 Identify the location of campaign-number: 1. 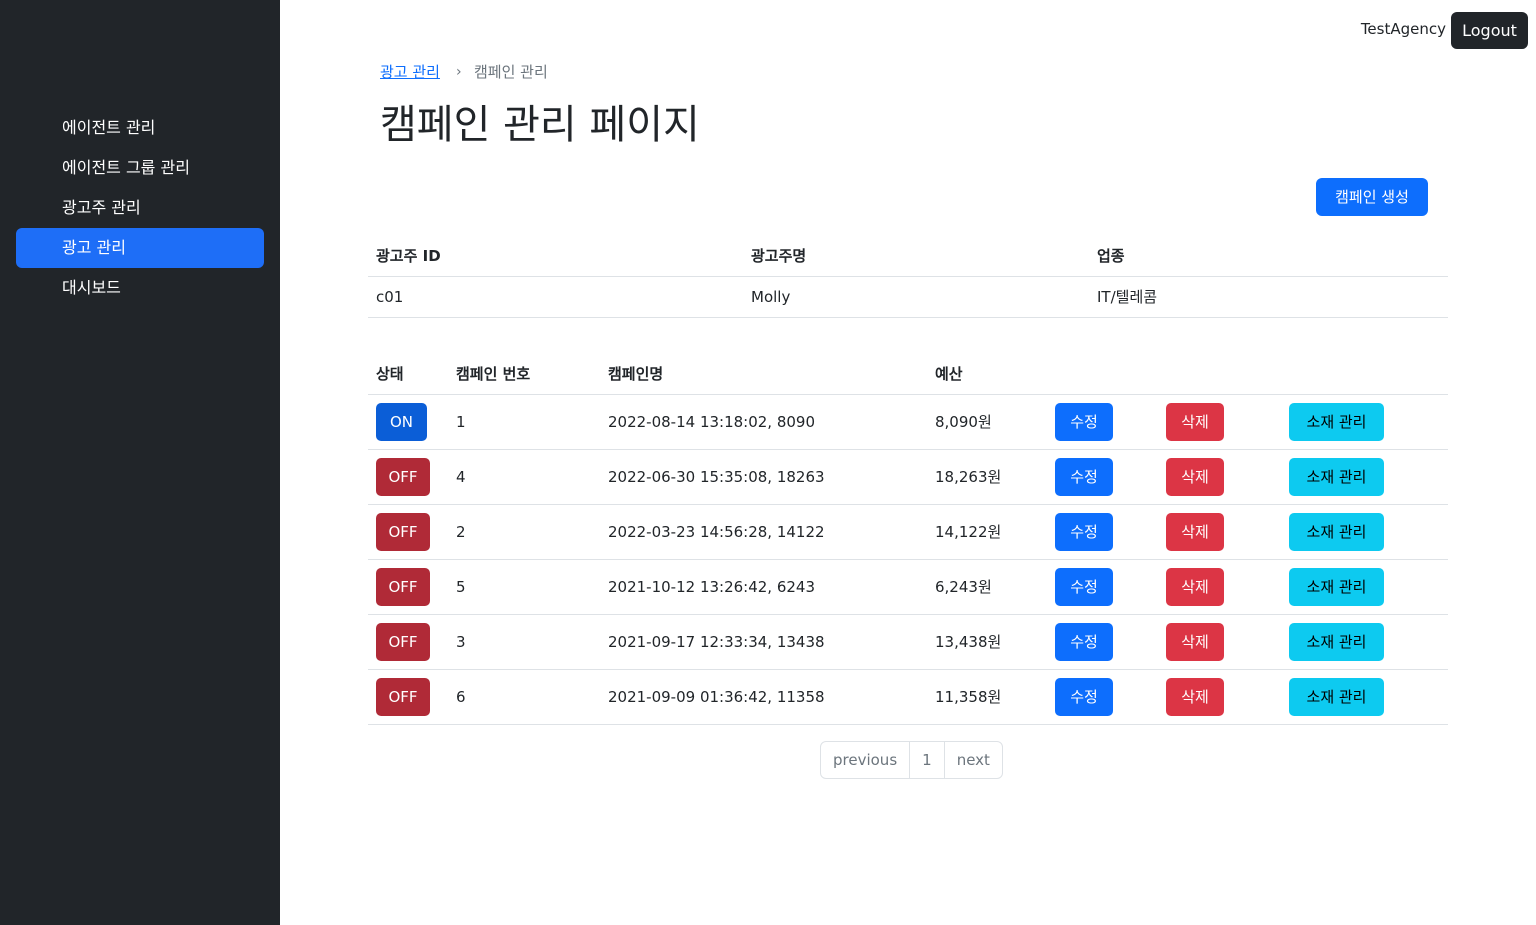
(461, 422).